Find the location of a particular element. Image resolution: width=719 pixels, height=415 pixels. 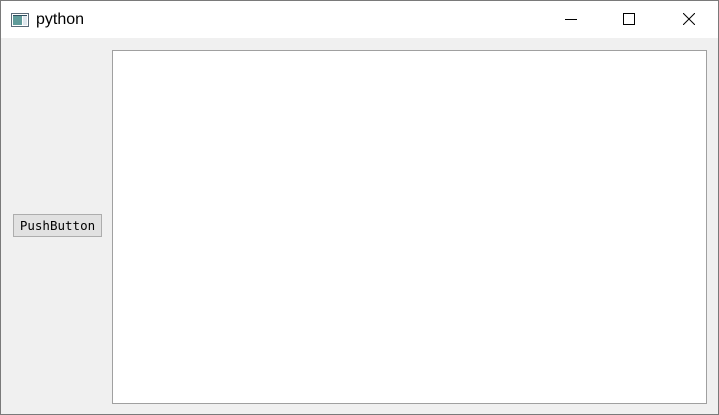

minimize-icon is located at coordinates (571, 19).